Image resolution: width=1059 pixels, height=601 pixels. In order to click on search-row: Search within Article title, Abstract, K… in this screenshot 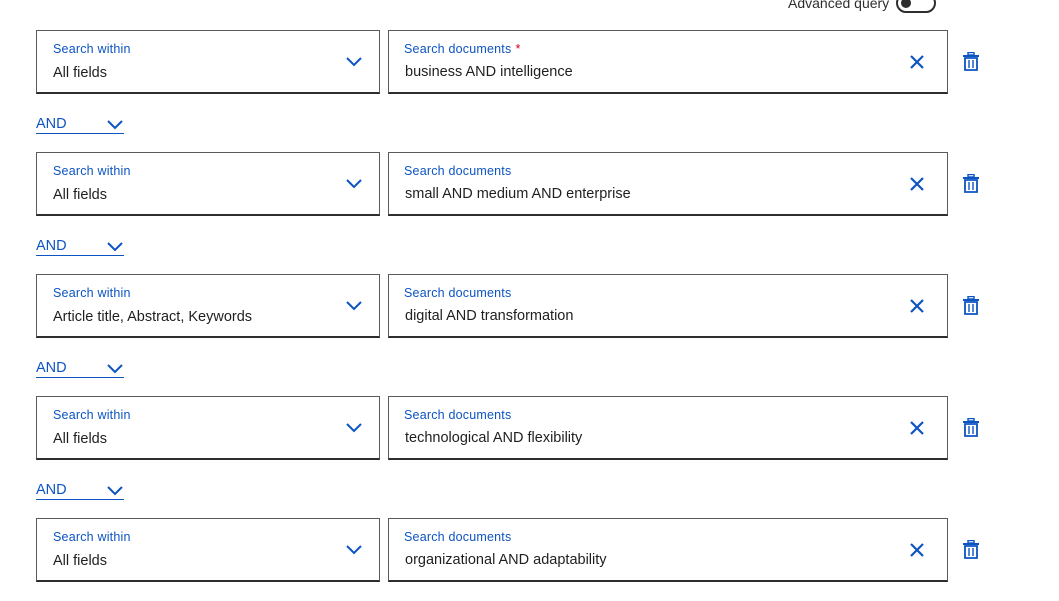, I will do `click(516, 306)`.